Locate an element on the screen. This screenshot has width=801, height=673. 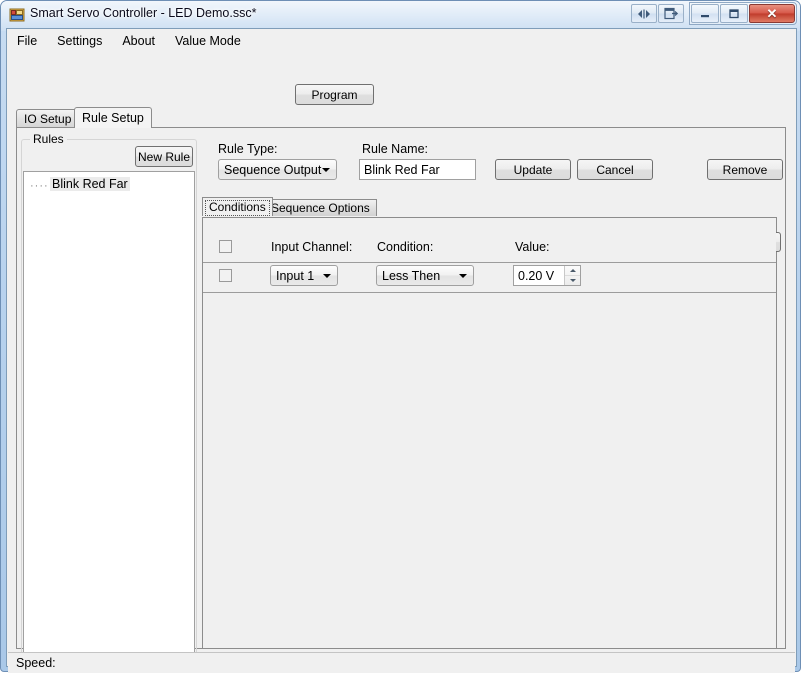
back-forward-arrows-icon is located at coordinates (644, 13).